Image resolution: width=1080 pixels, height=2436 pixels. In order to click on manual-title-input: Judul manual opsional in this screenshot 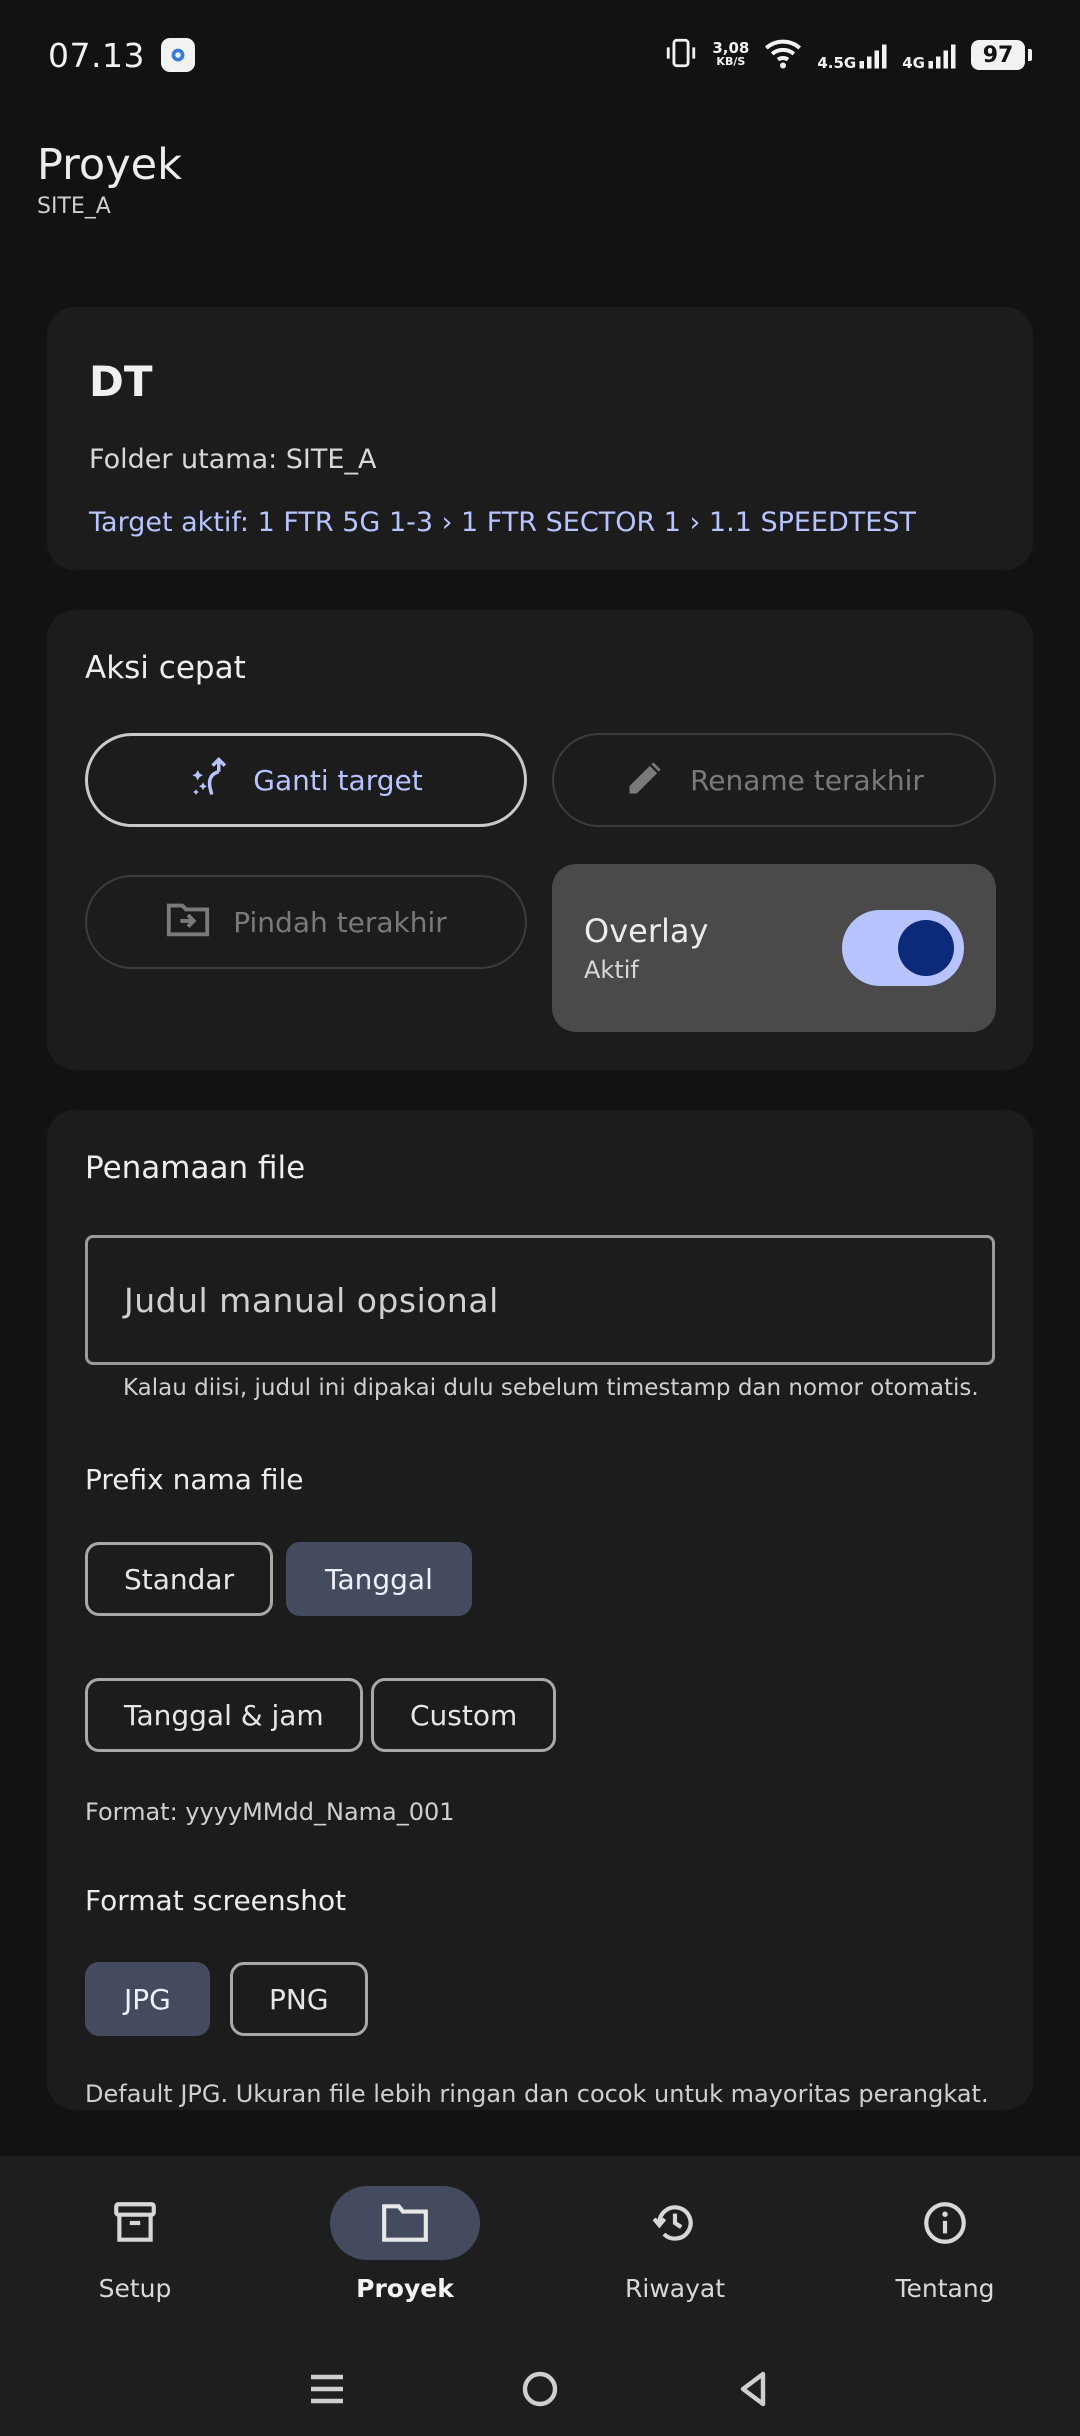, I will do `click(540, 1300)`.